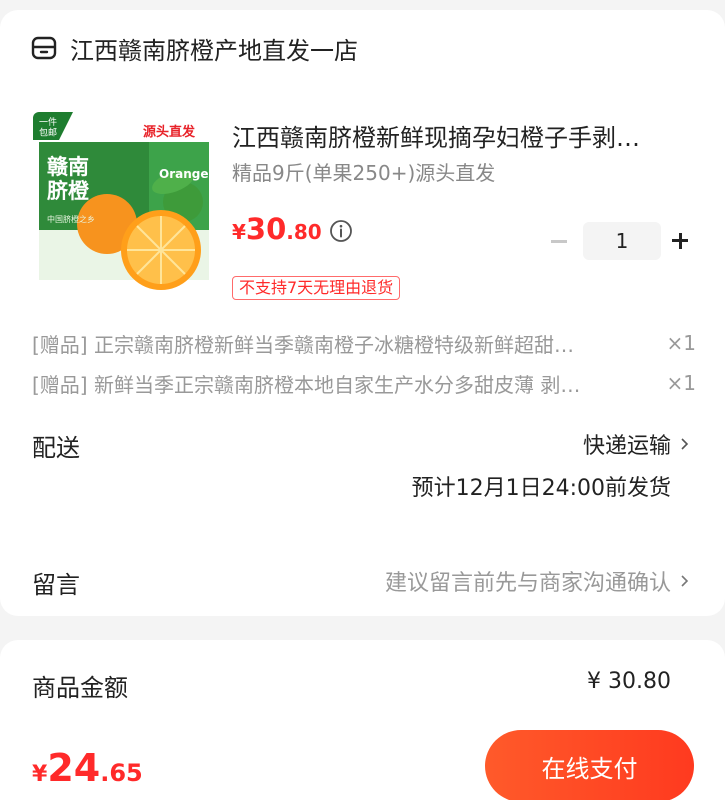 This screenshot has width=725, height=800. What do you see at coordinates (56, 448) in the screenshot?
I see `delivery-label: 配送` at bounding box center [56, 448].